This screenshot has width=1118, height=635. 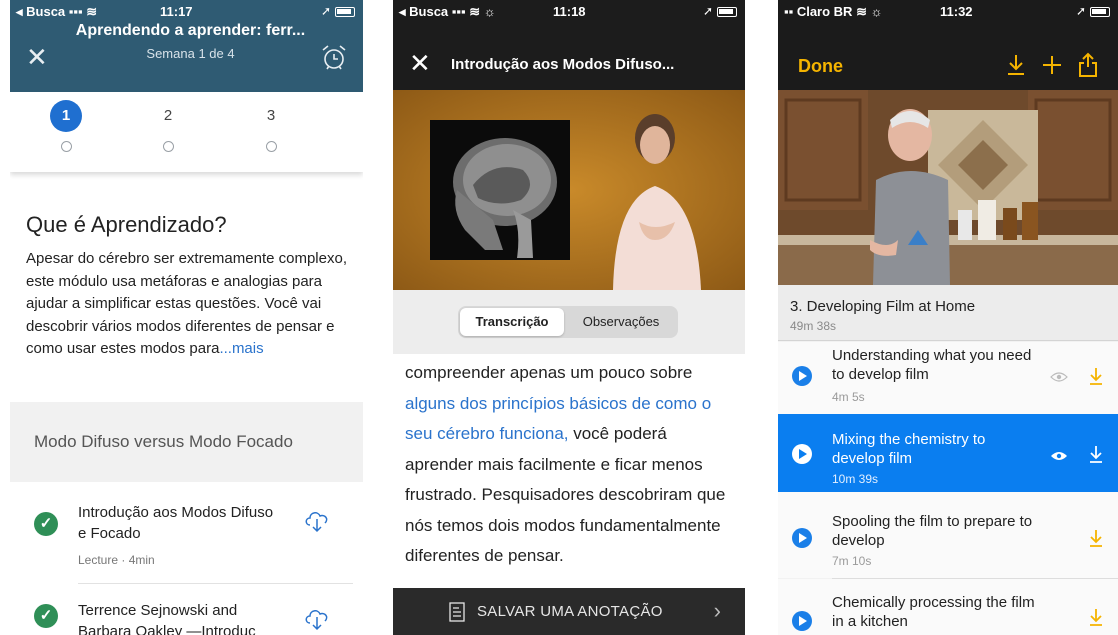 I want to click on video-duration: 4m 5s, so click(x=848, y=397).